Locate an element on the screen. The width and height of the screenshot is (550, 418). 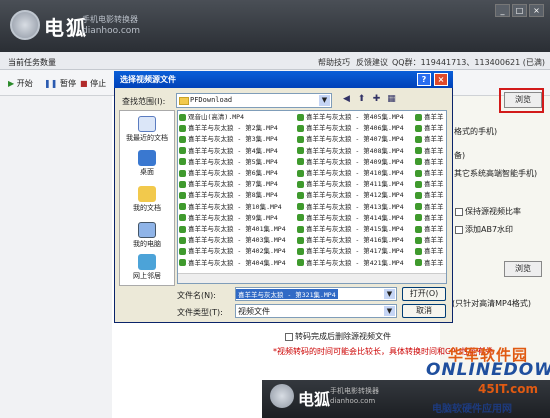
minimize-button: _ is located at coordinates (502, 10).